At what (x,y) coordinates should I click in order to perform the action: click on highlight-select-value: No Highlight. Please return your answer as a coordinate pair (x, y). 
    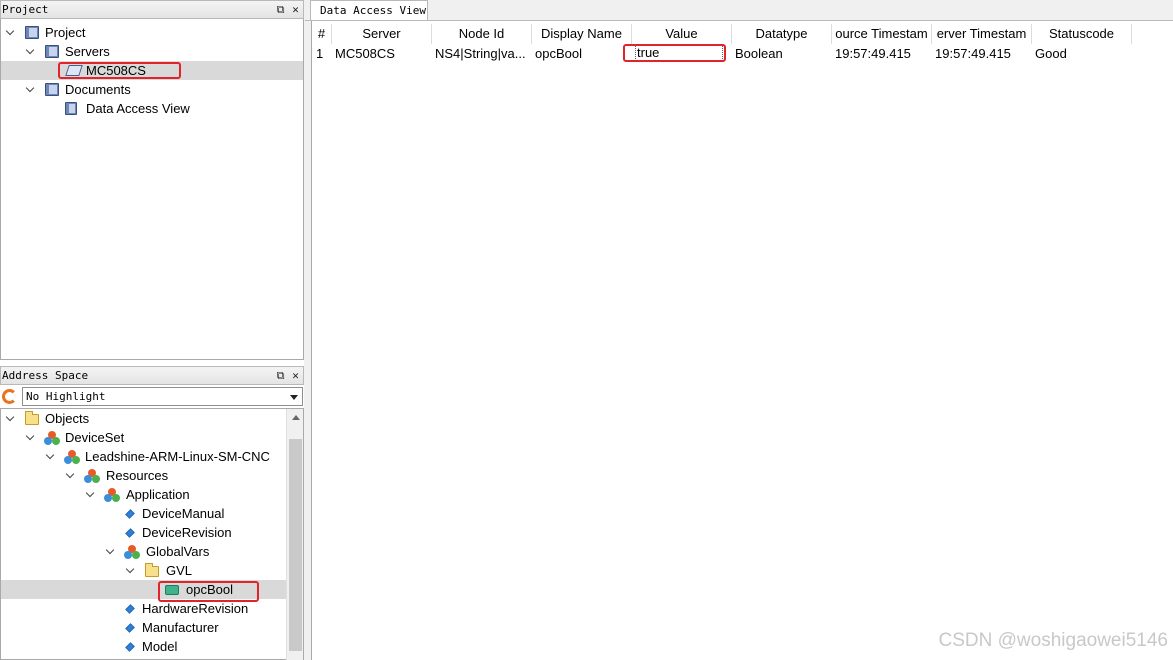
    Looking at the image, I should click on (66, 396).